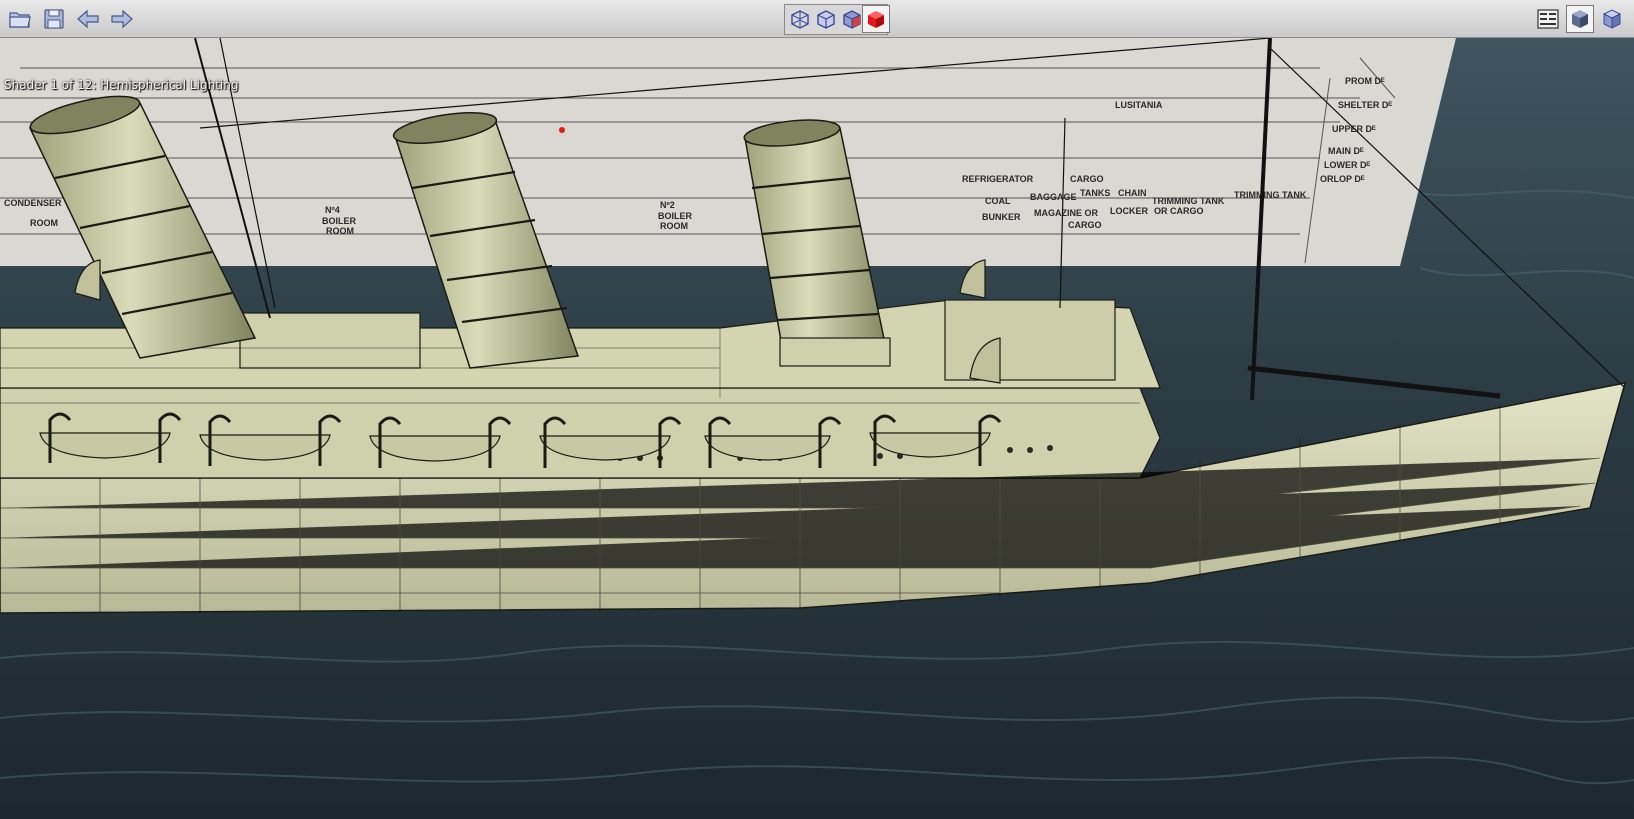 The width and height of the screenshot is (1634, 819). Describe the element at coordinates (33, 203) in the screenshot. I see `svg-text: CONDENSER` at that location.